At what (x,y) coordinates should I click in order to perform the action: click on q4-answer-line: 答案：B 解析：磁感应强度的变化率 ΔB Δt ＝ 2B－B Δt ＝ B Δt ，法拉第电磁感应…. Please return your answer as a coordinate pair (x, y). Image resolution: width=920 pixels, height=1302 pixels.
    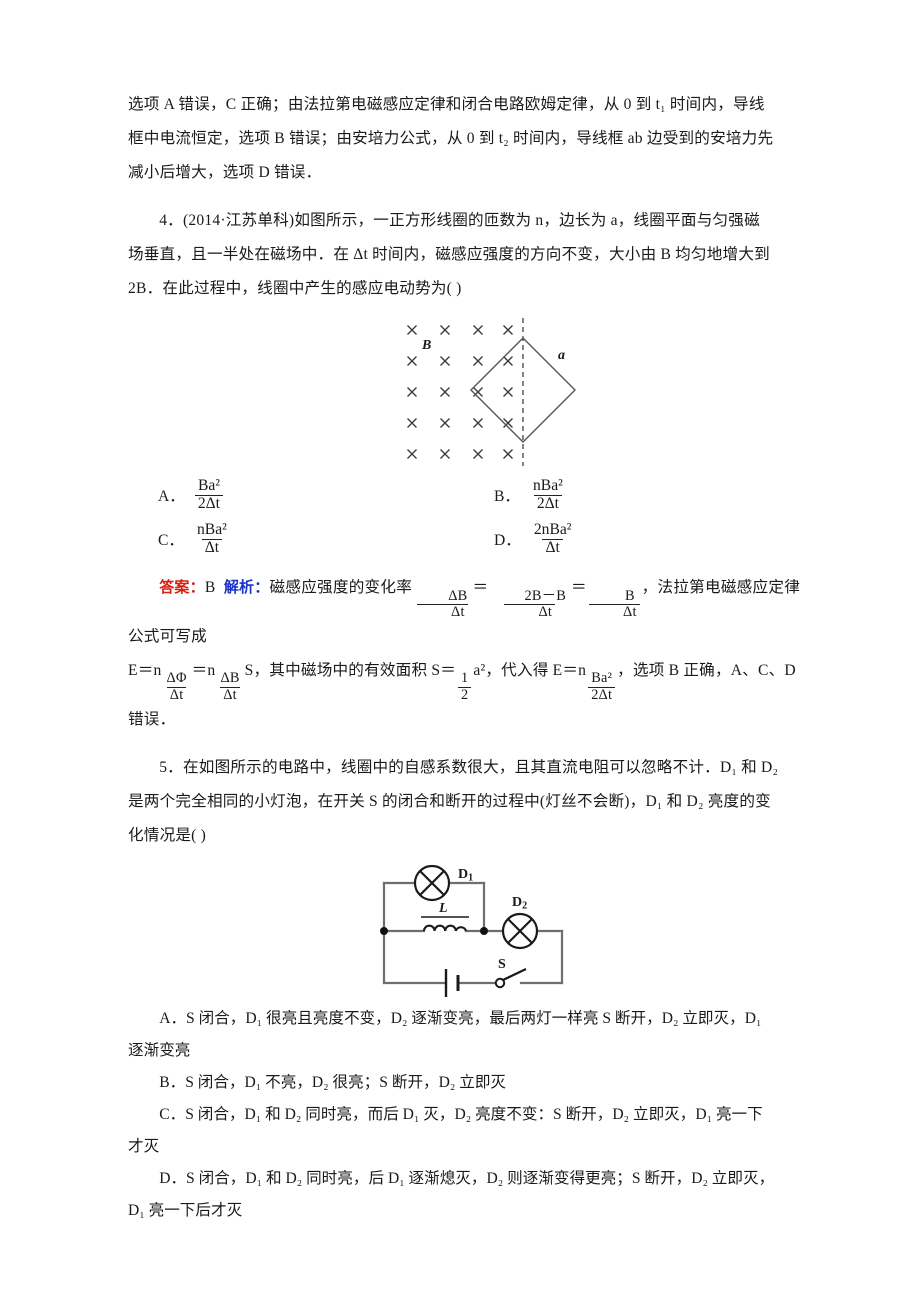
    Looking at the image, I should click on (464, 612).